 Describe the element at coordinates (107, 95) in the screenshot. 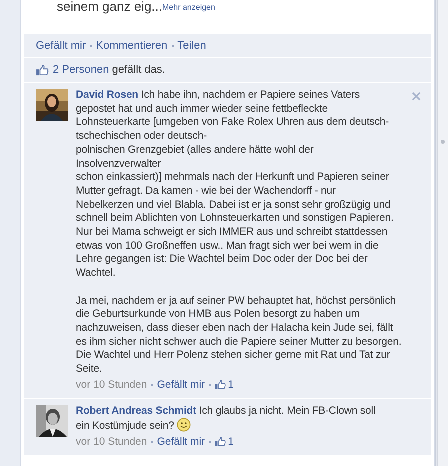

I see `author-link: David Rosen` at that location.